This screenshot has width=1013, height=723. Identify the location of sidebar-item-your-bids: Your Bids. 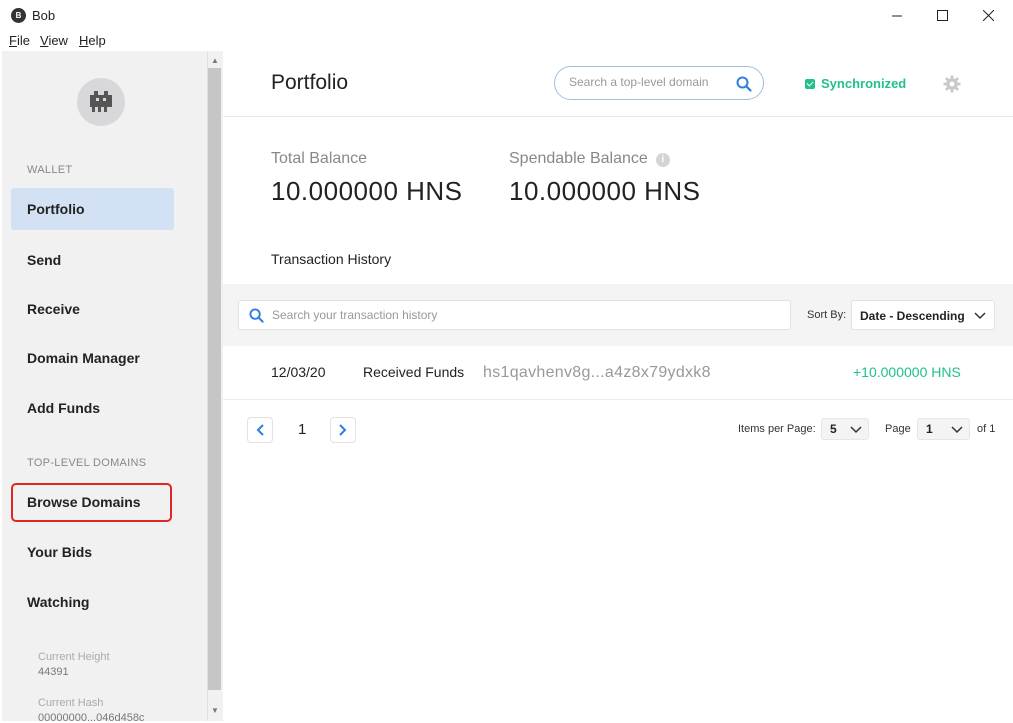
(92, 552).